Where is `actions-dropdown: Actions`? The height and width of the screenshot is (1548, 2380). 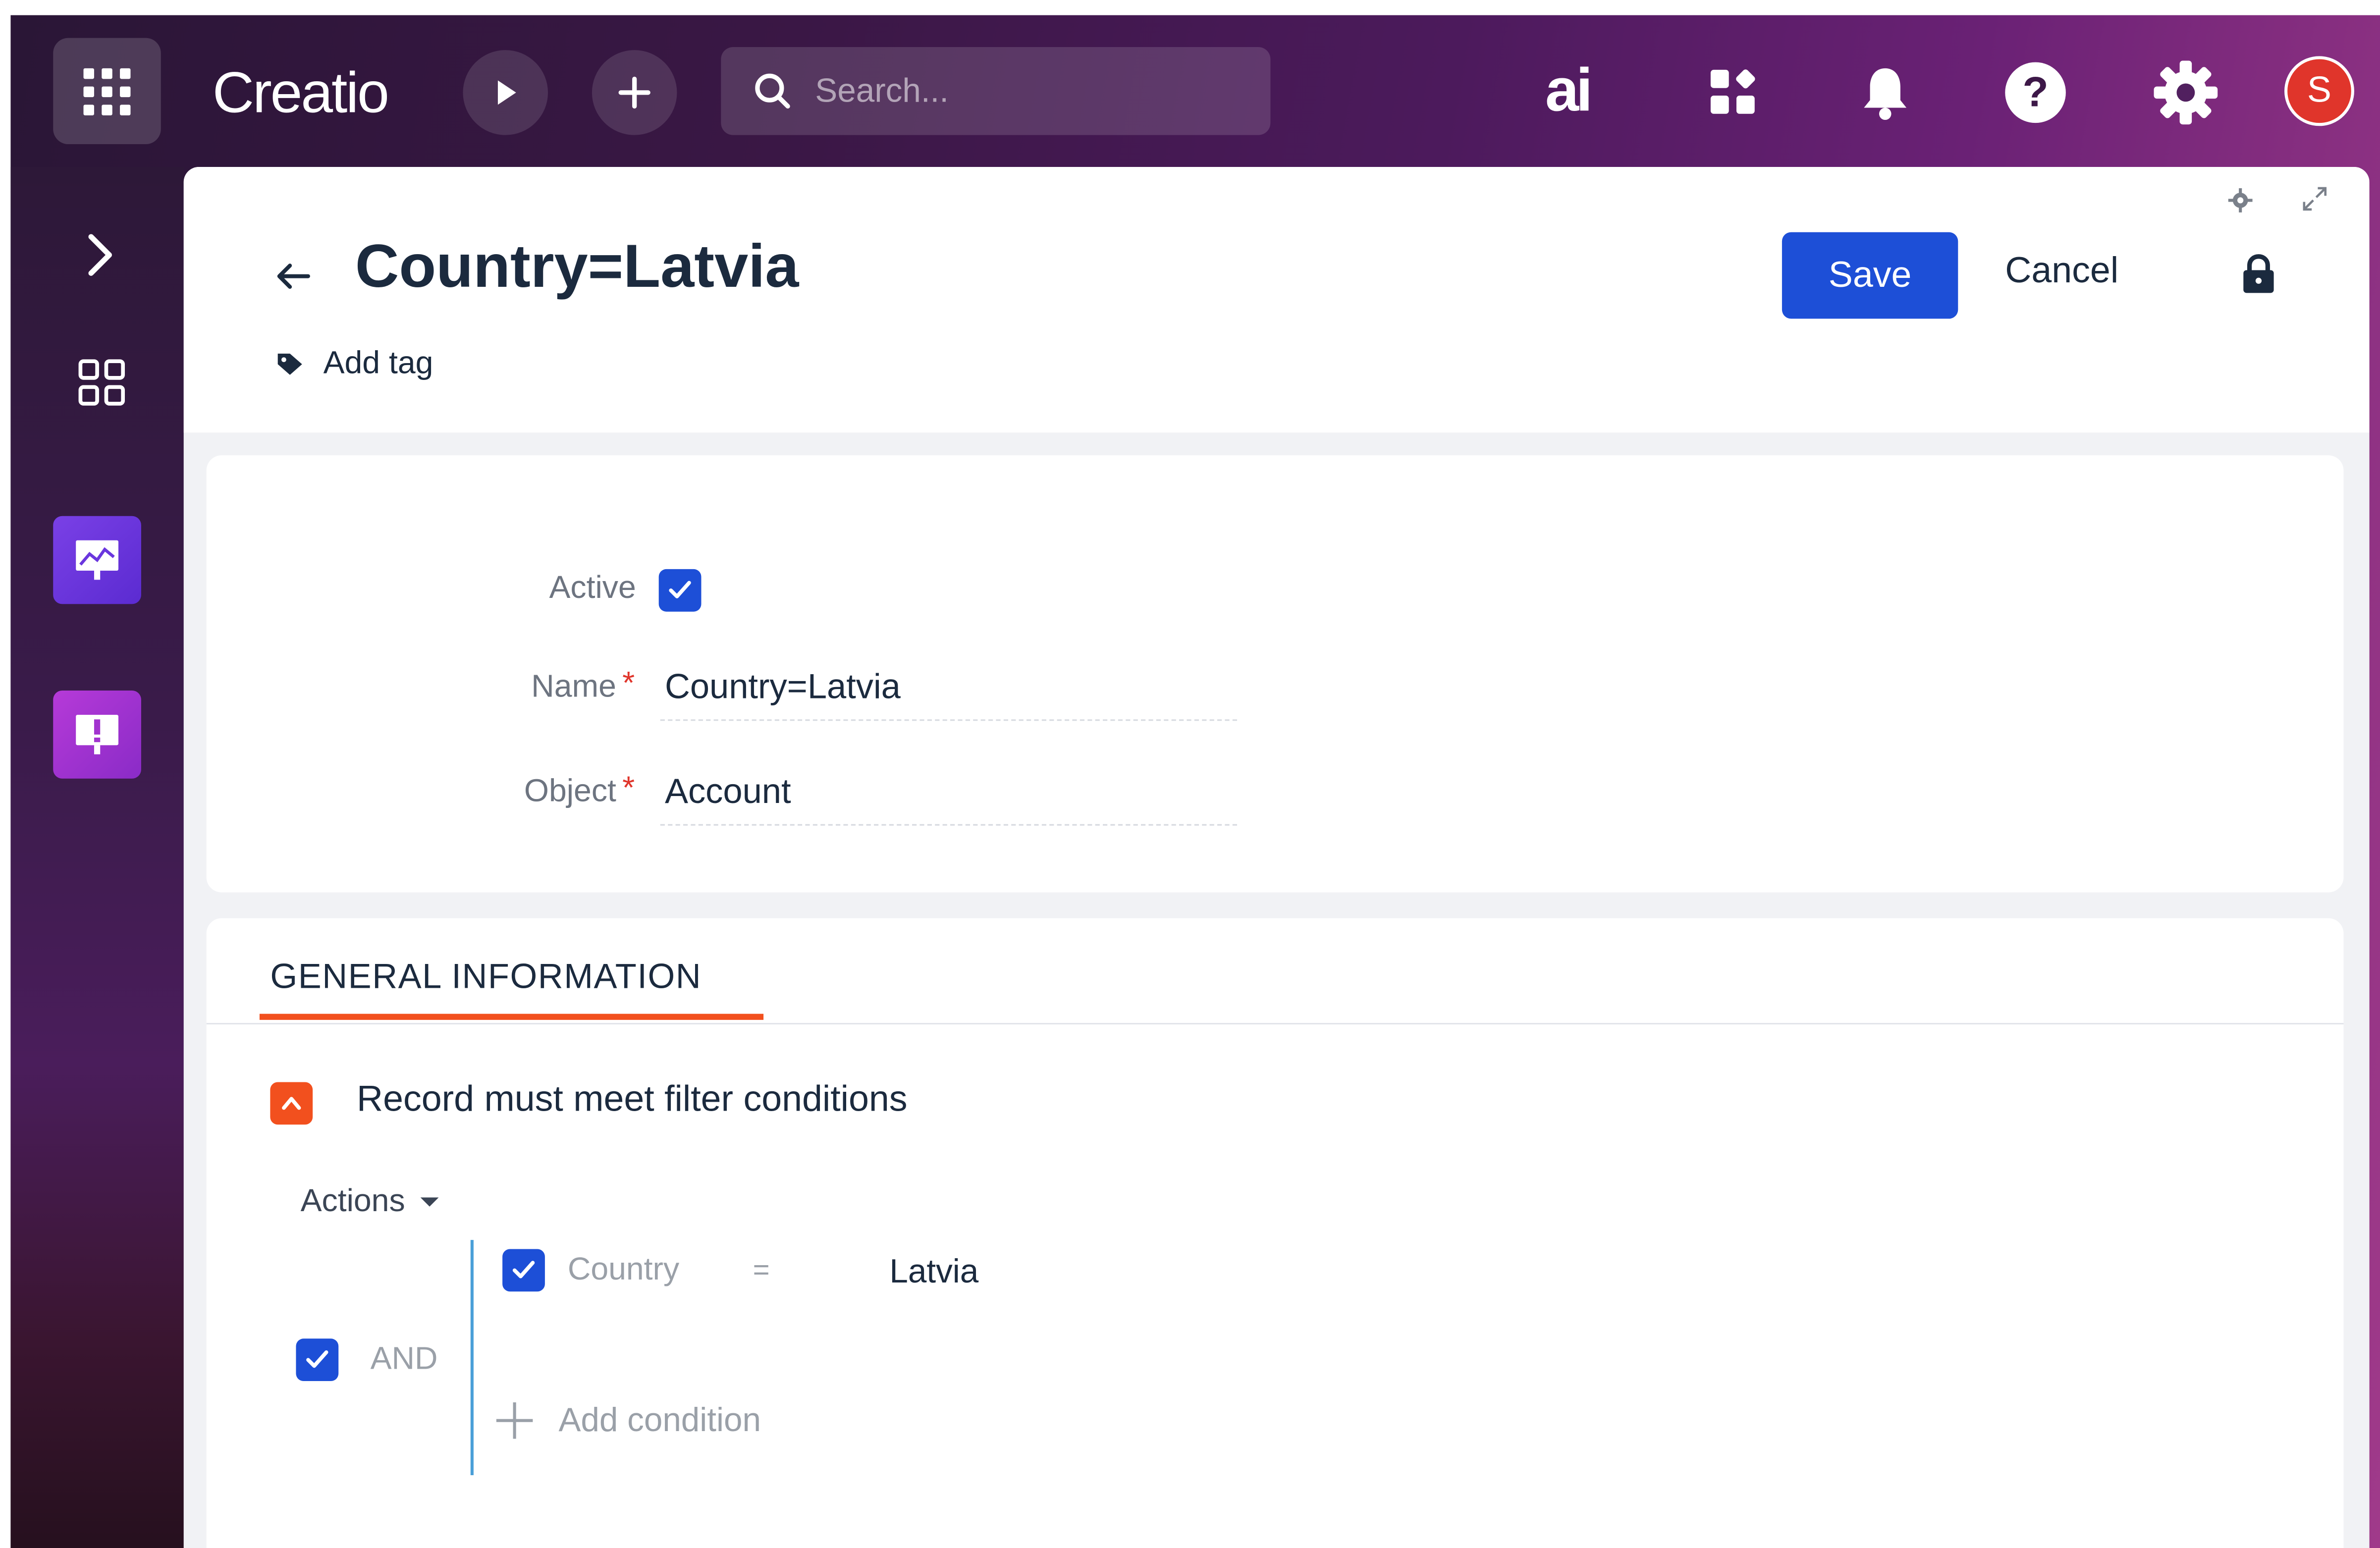 actions-dropdown: Actions is located at coordinates (369, 1202).